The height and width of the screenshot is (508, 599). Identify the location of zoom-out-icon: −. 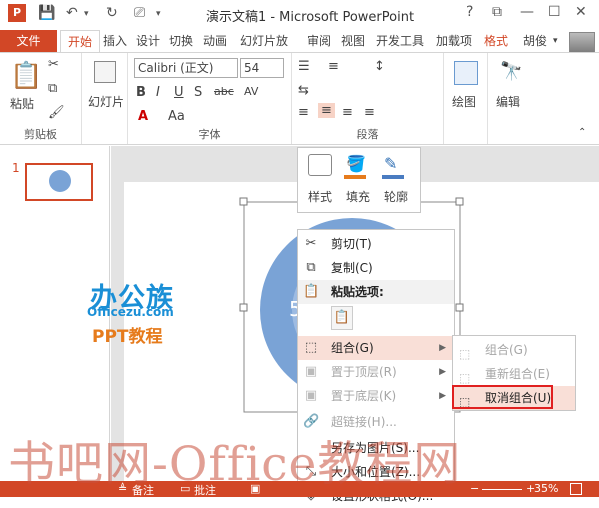
(474, 488).